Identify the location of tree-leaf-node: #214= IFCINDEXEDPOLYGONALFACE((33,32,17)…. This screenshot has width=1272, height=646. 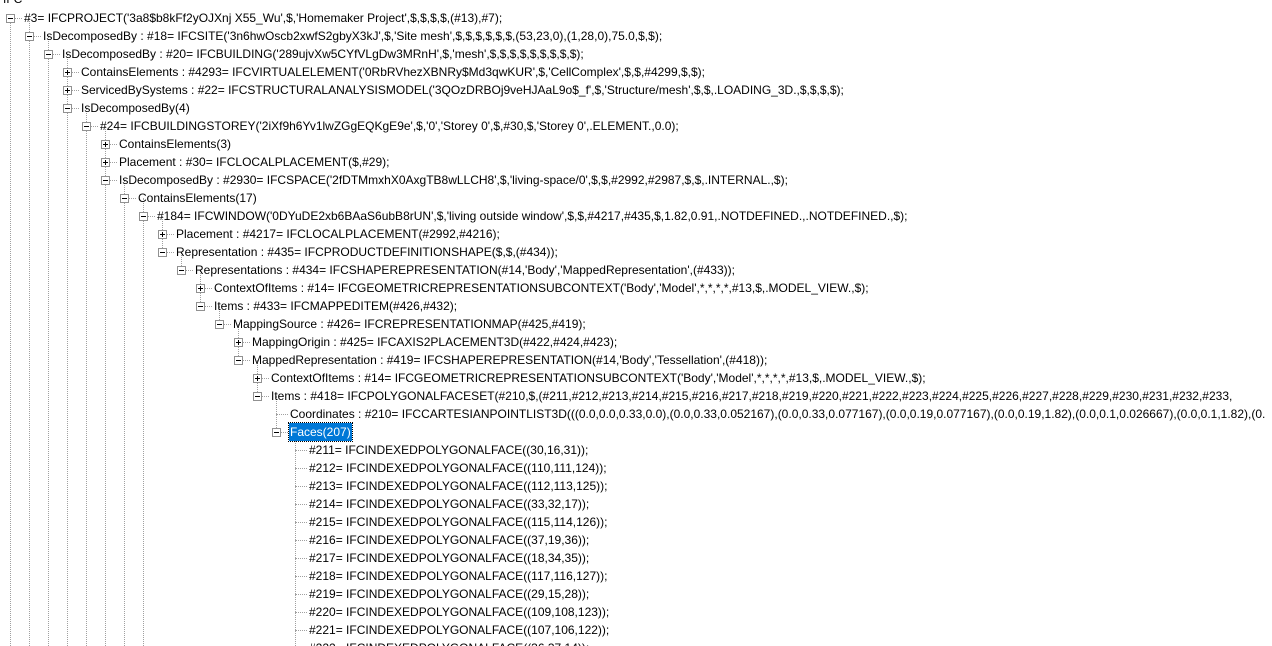
(636, 504).